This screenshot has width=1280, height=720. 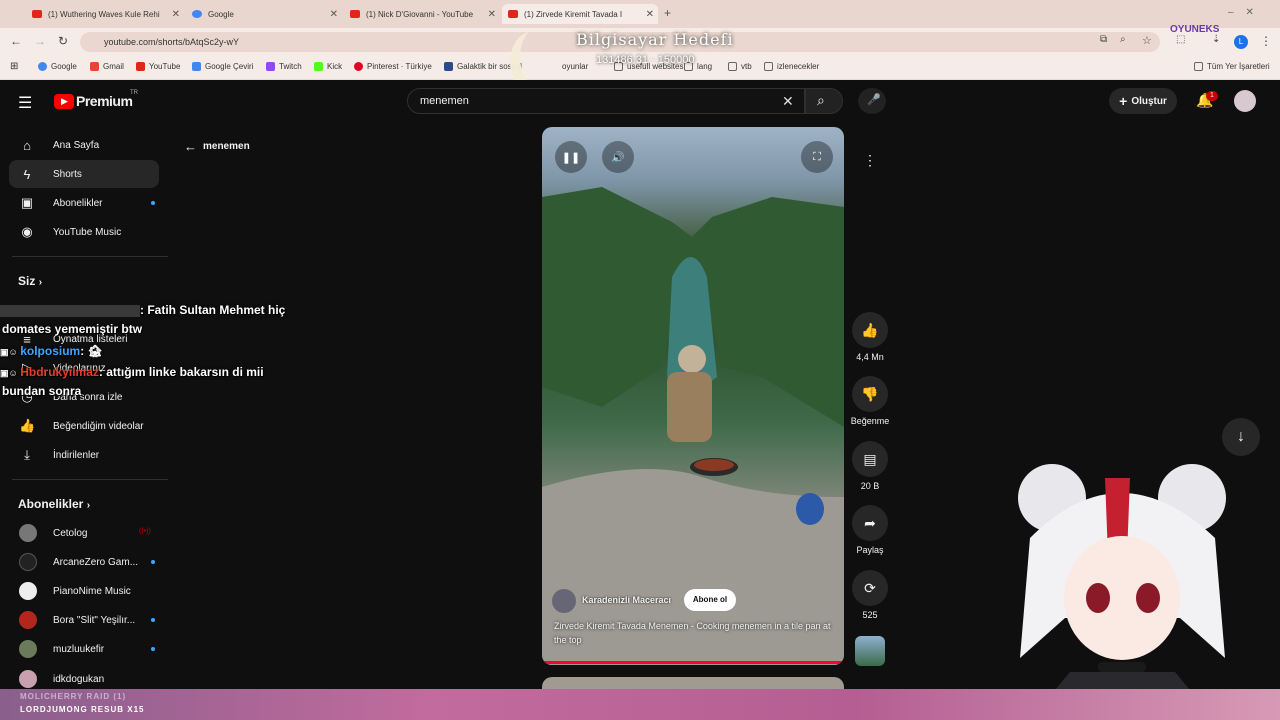 What do you see at coordinates (870, 651) in the screenshot?
I see `sound-thumbnail` at bounding box center [870, 651].